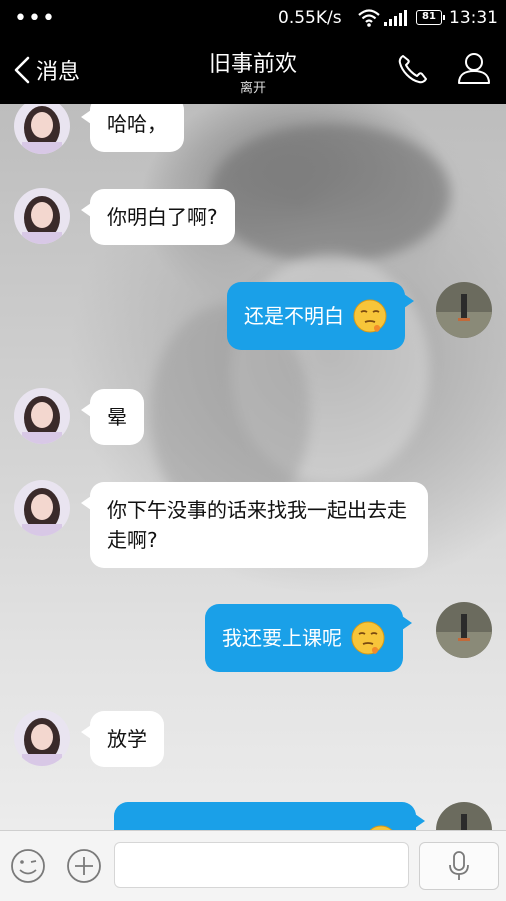 The height and width of the screenshot is (901, 506). I want to click on message-bubble-incoming: 你明白了啊?, so click(158, 217).